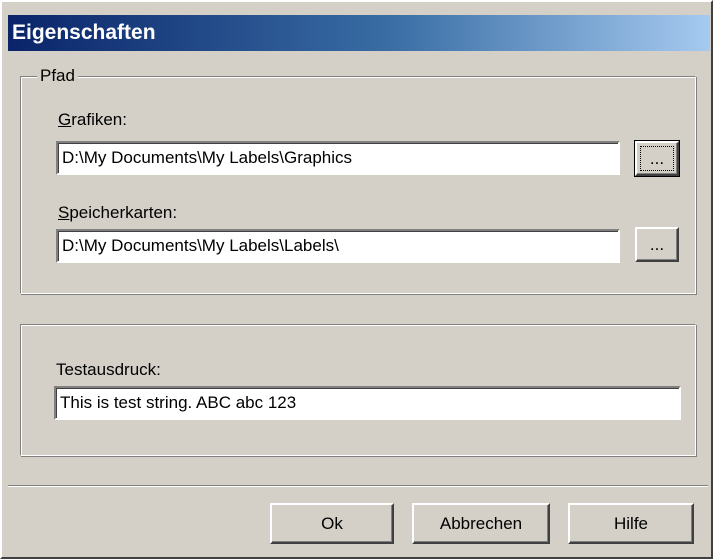 The height and width of the screenshot is (559, 713). Describe the element at coordinates (84, 32) in the screenshot. I see `window-title: Eigenschaften` at that location.